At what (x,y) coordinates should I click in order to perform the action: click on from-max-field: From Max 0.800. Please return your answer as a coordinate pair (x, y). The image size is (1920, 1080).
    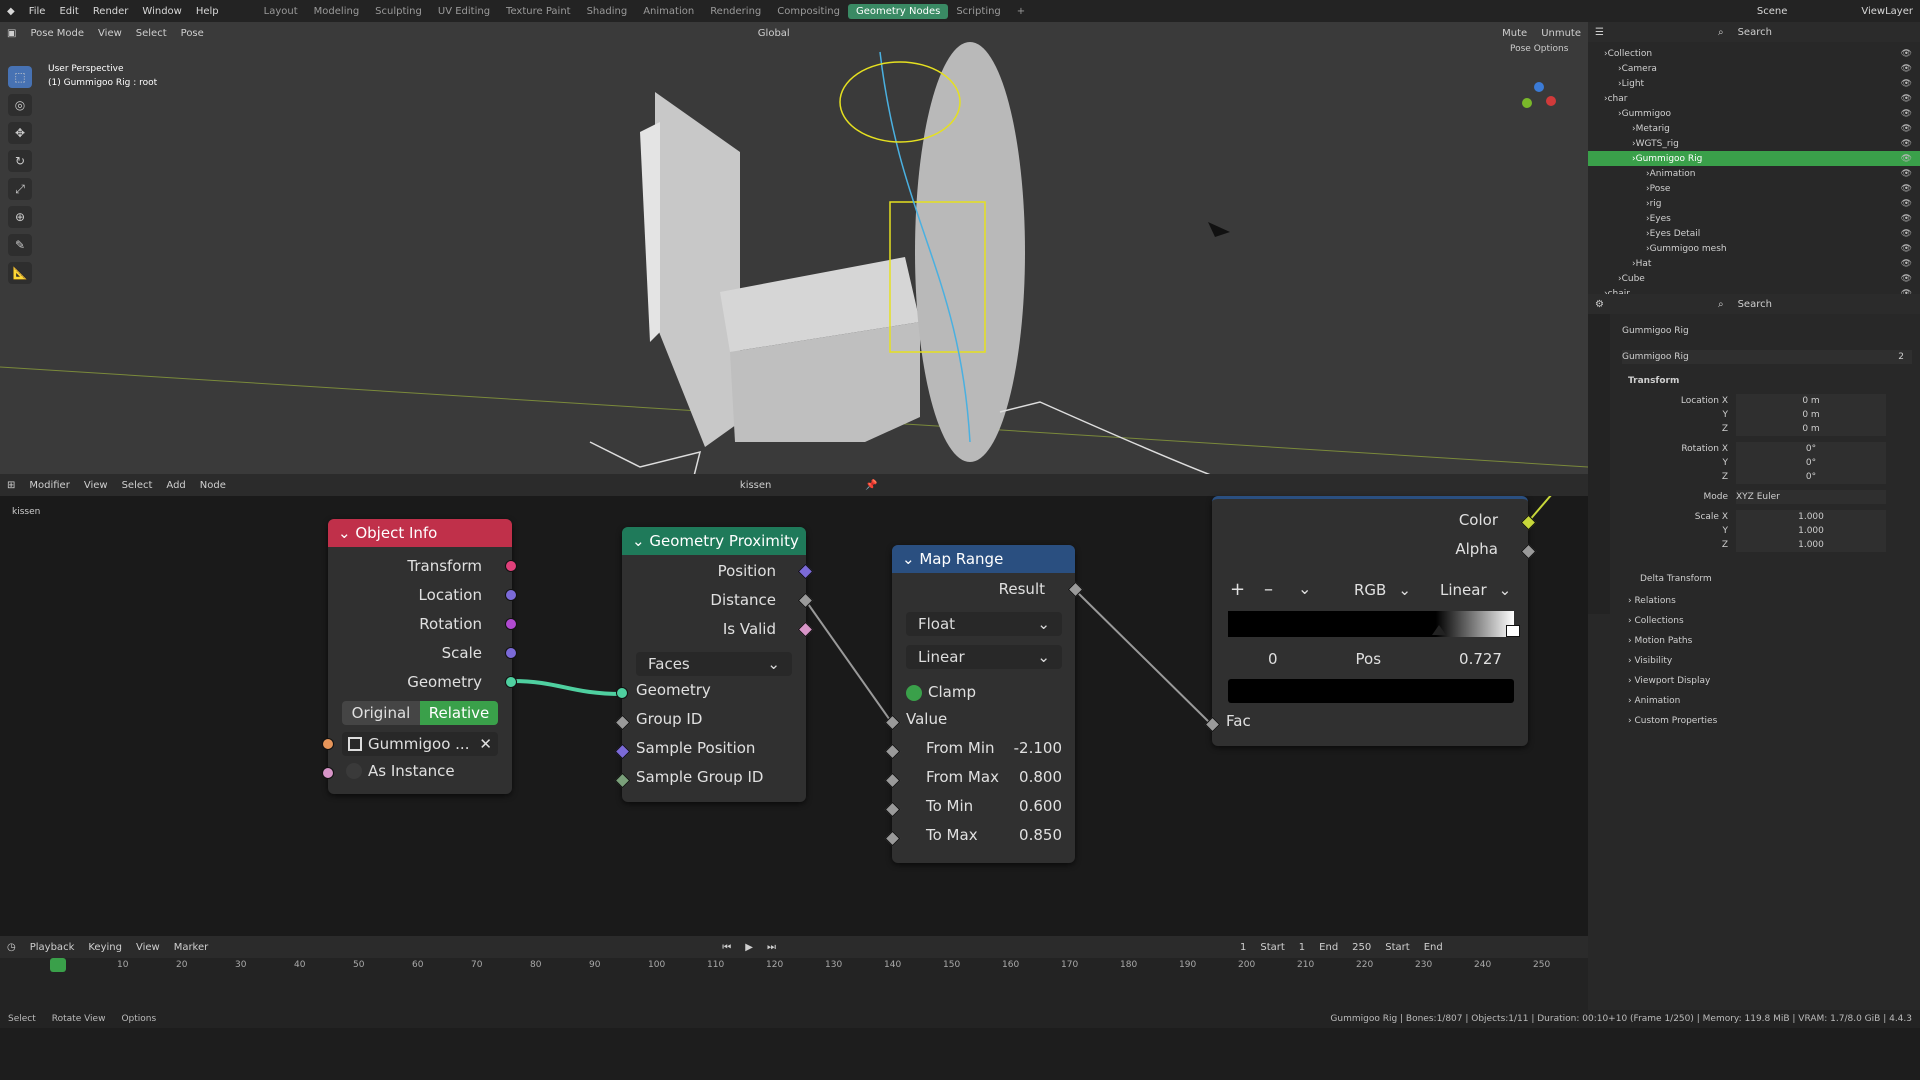
    Looking at the image, I should click on (984, 777).